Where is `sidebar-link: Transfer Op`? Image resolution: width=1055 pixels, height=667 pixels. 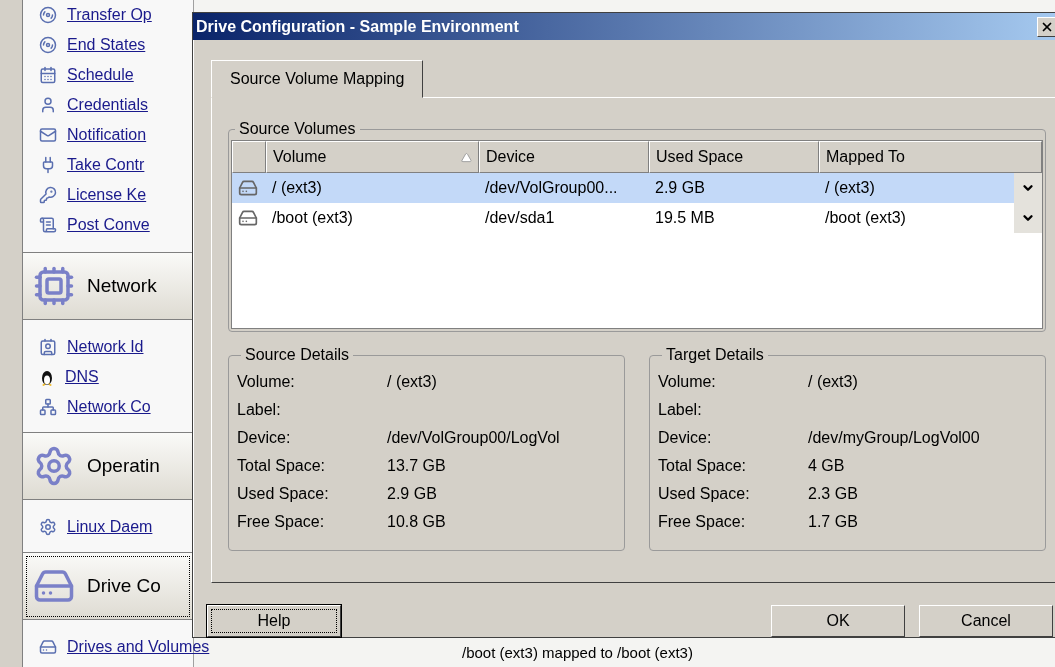 sidebar-link: Transfer Op is located at coordinates (109, 15).